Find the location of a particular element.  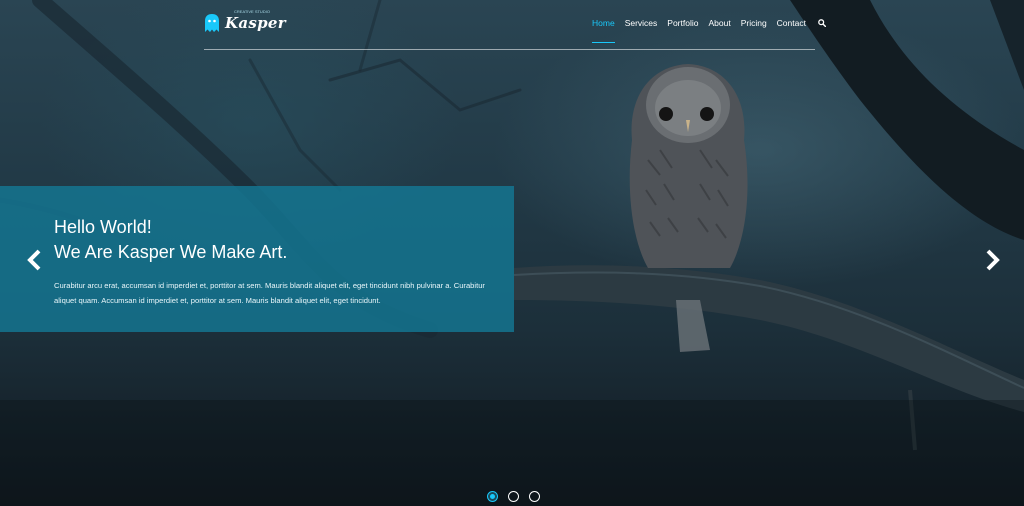

chevron-right-icon is located at coordinates (993, 260).